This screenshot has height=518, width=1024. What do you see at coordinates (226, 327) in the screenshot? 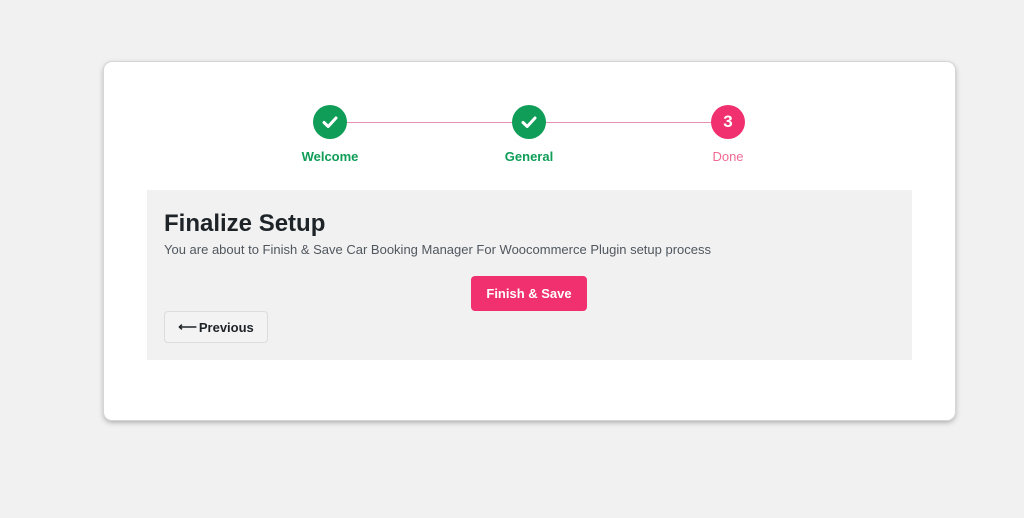
I see `previous-button-label: Previous` at bounding box center [226, 327].